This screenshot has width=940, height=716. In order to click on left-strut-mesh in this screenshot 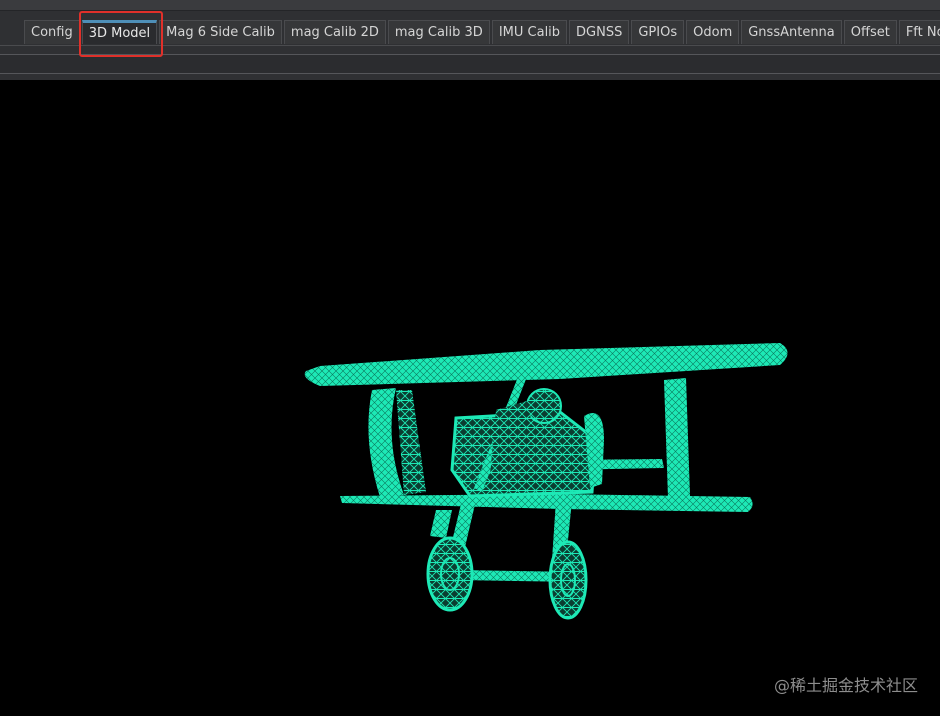, I will do `click(411, 442)`.